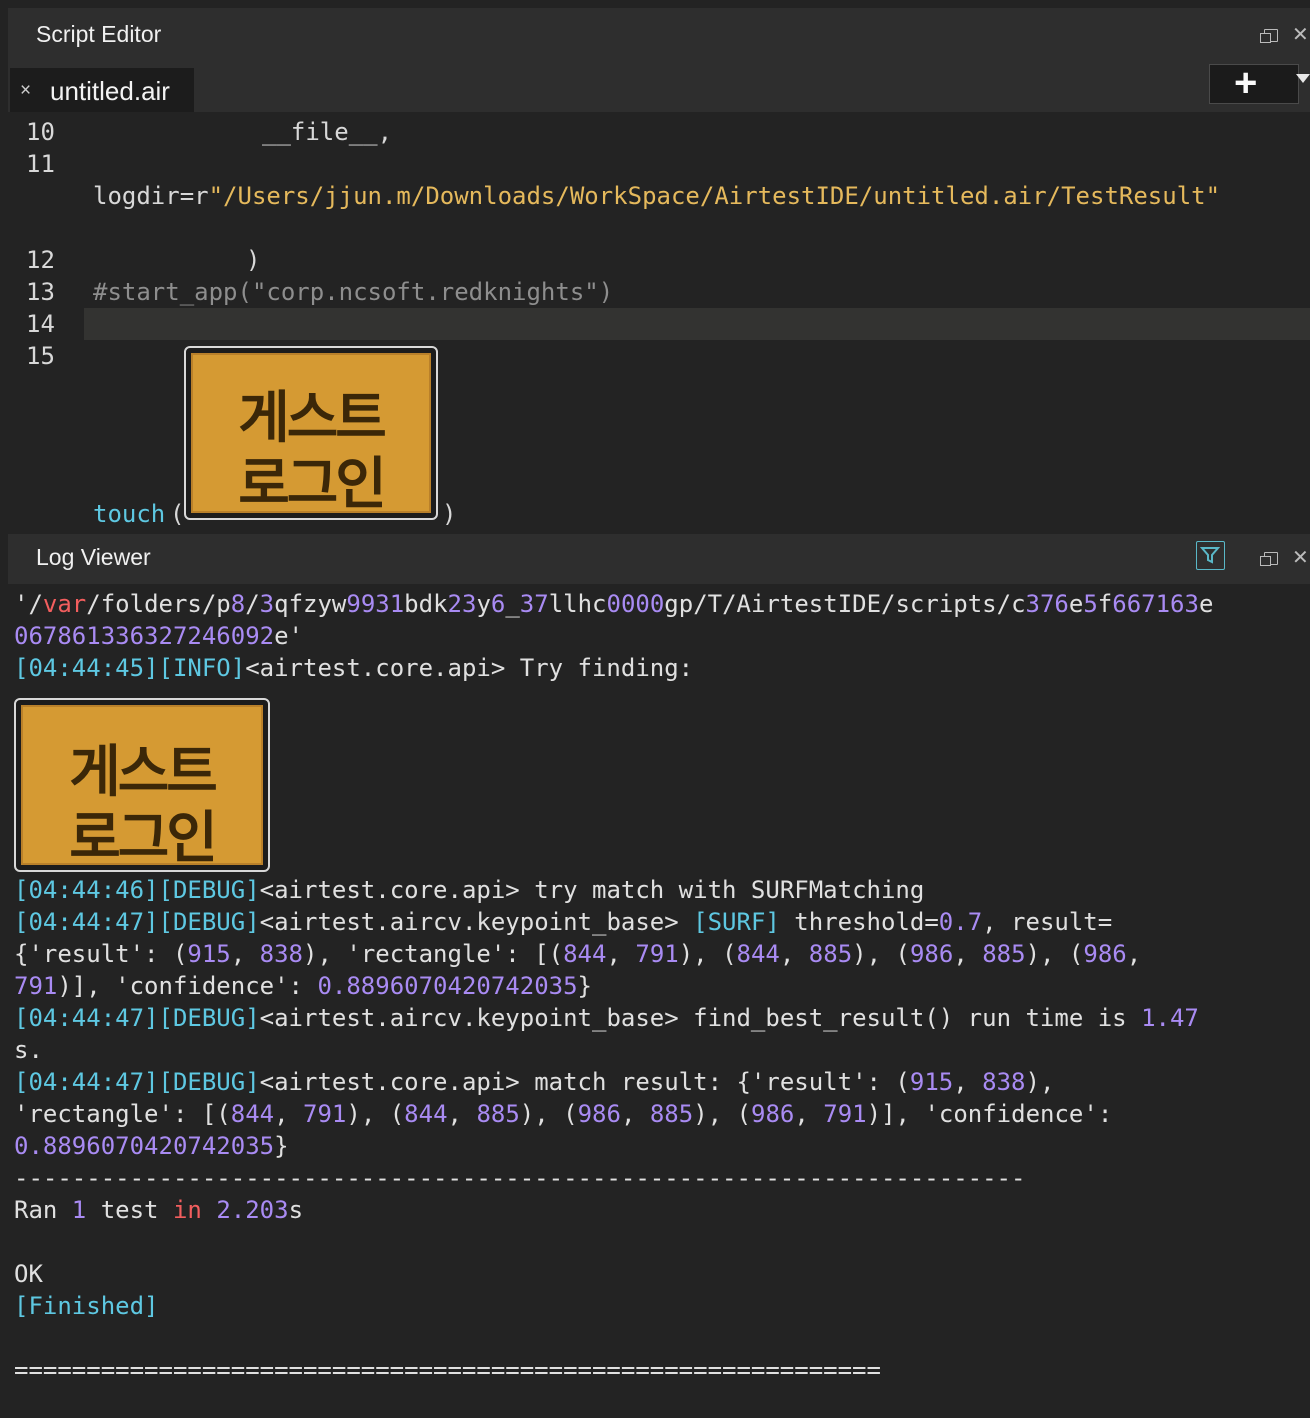  I want to click on tab-close-icon: ×, so click(25, 91).